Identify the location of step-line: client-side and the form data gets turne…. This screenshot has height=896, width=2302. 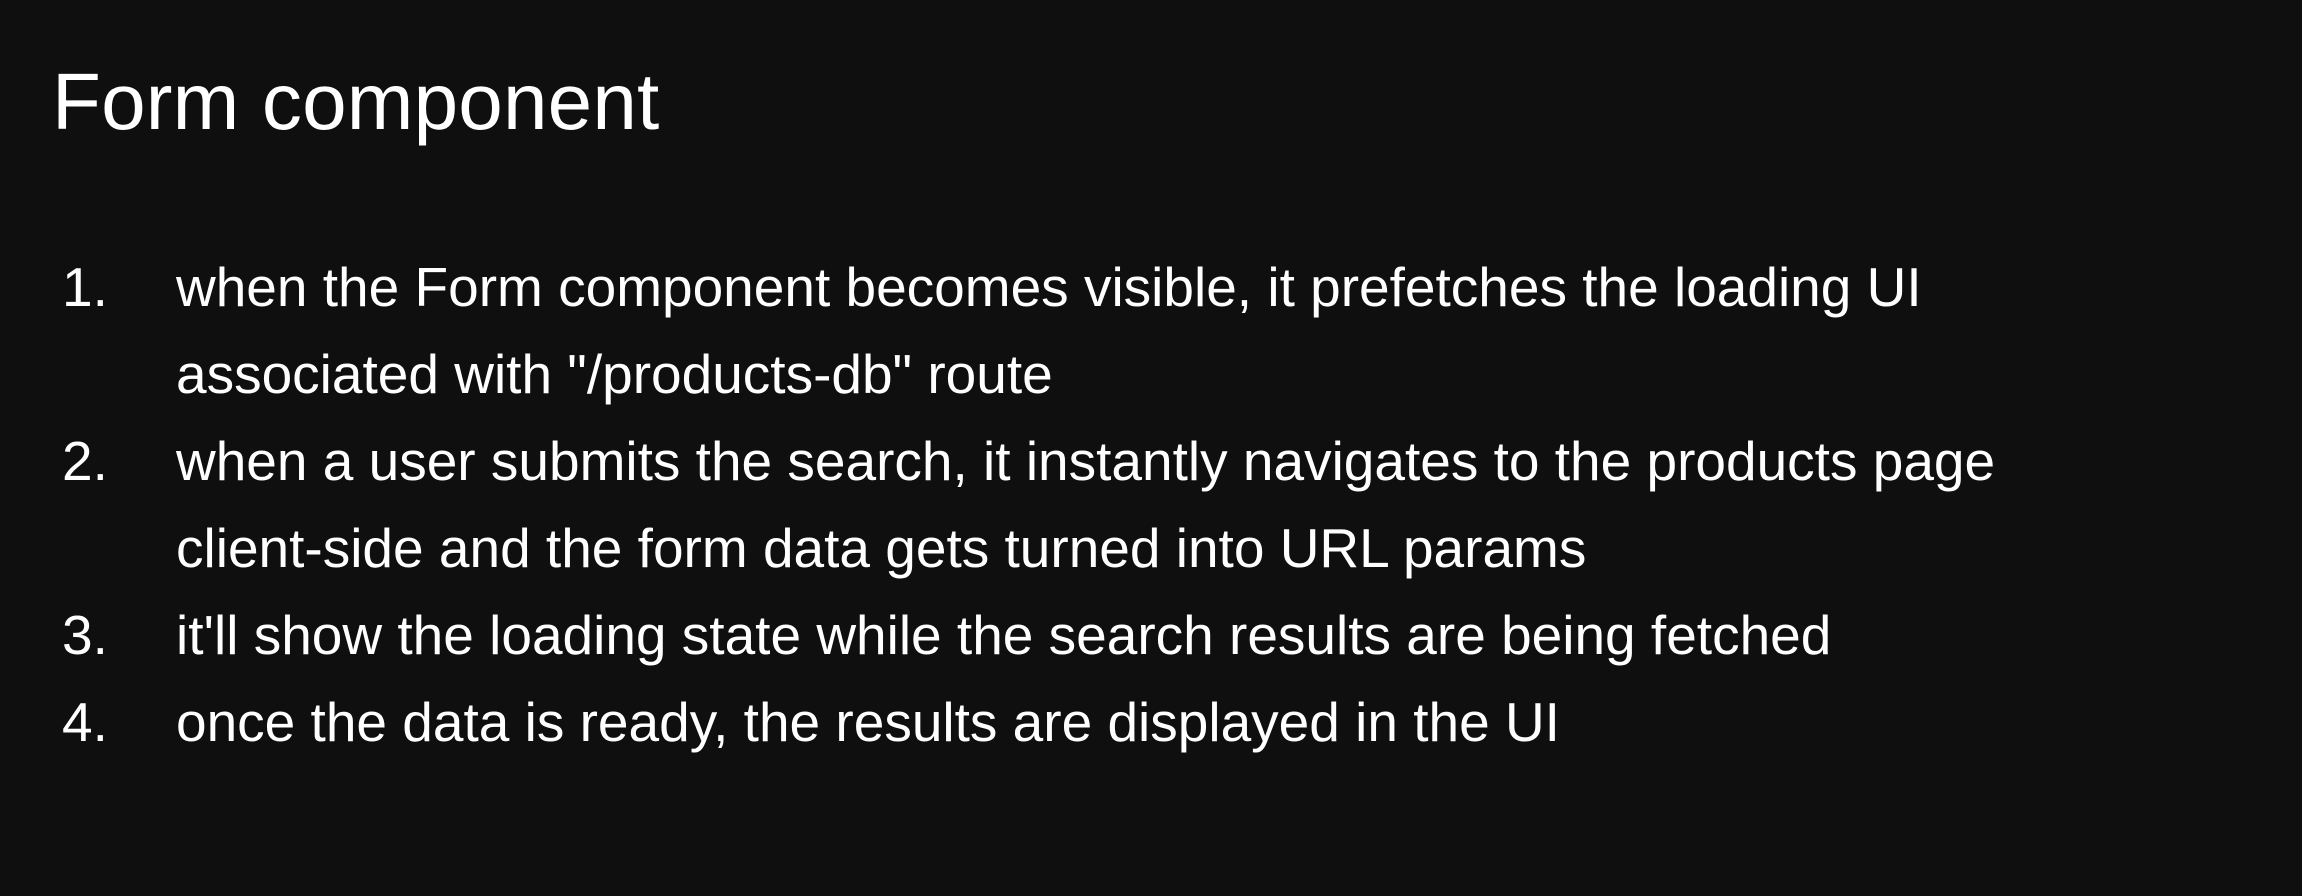
(881, 548).